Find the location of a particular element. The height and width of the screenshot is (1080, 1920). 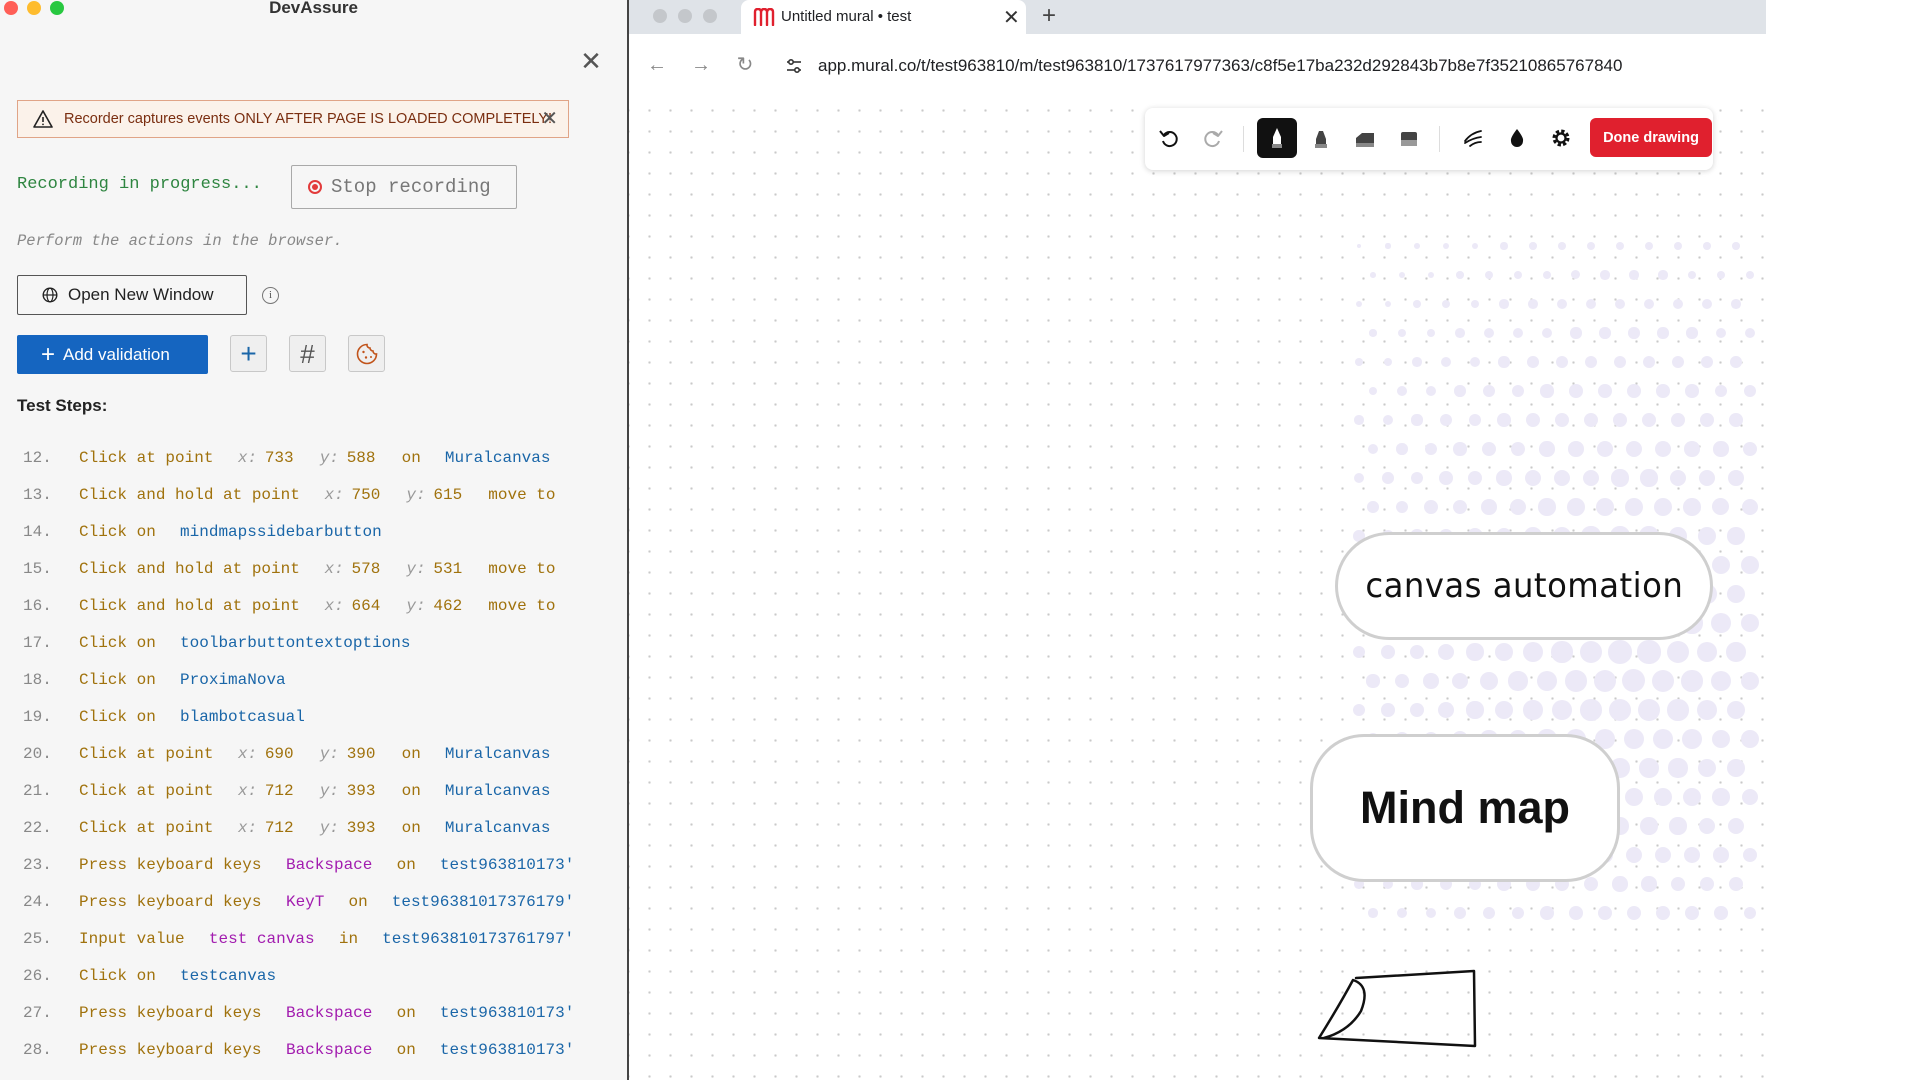

stop-recording-button: Stop recording is located at coordinates (404, 187).